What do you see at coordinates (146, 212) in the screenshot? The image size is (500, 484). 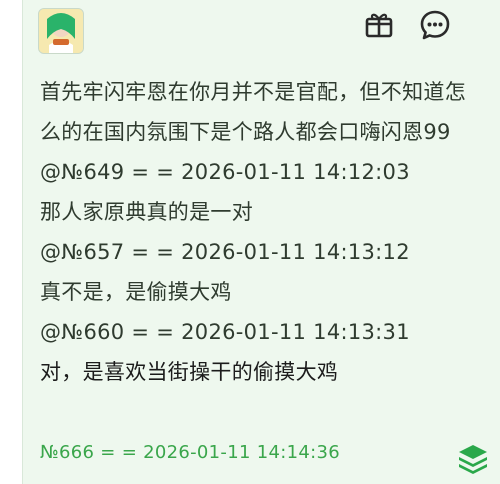 I see `reply-text: 那人家原典真的是一对` at bounding box center [146, 212].